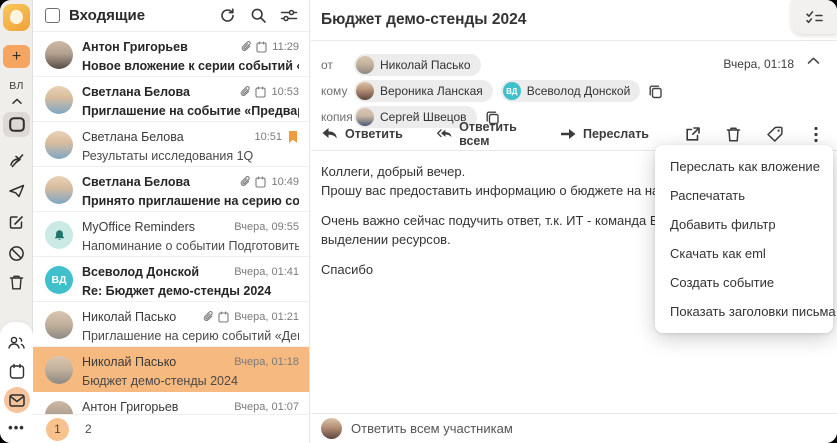 The width and height of the screenshot is (837, 443). I want to click on app-logo-icon, so click(16, 17).